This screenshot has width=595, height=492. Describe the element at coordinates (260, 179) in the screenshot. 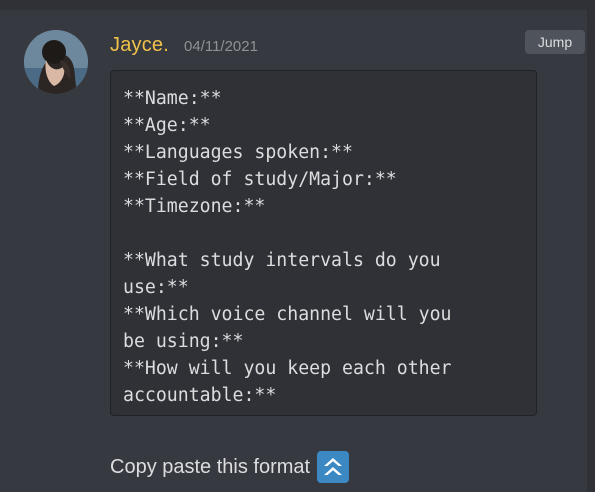

I see `code-line: **Field of study/Major:**` at that location.